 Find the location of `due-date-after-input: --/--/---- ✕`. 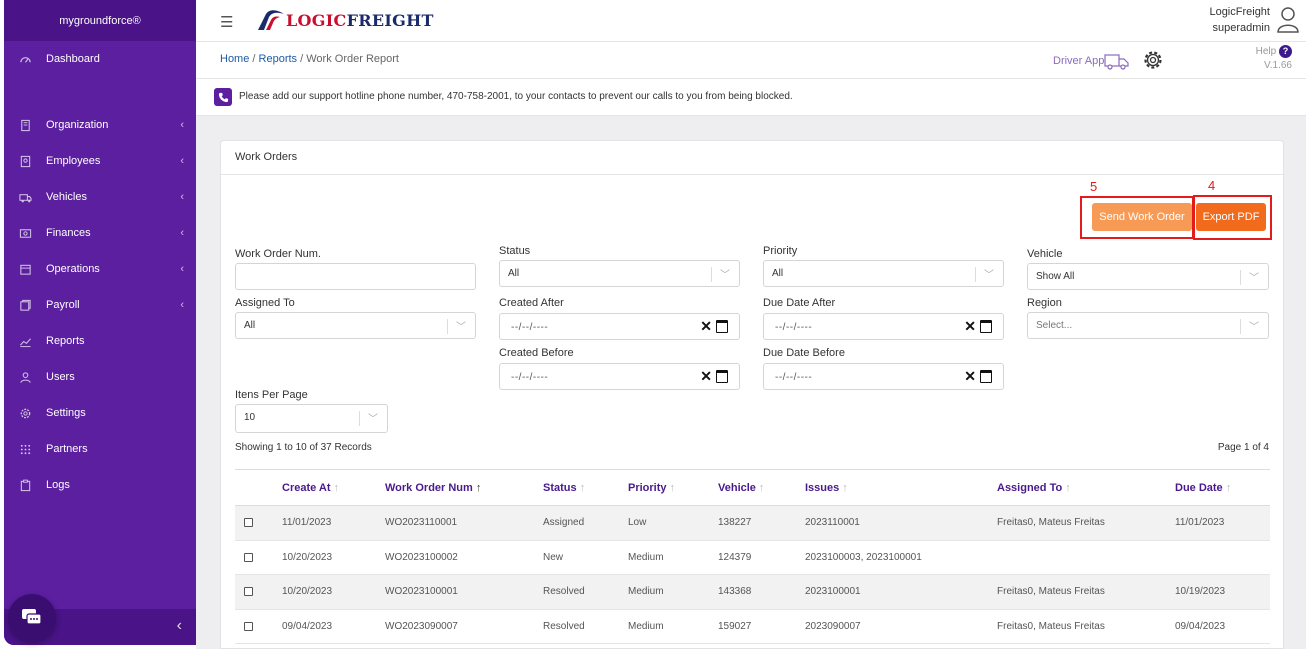

due-date-after-input: --/--/---- ✕ is located at coordinates (883, 326).